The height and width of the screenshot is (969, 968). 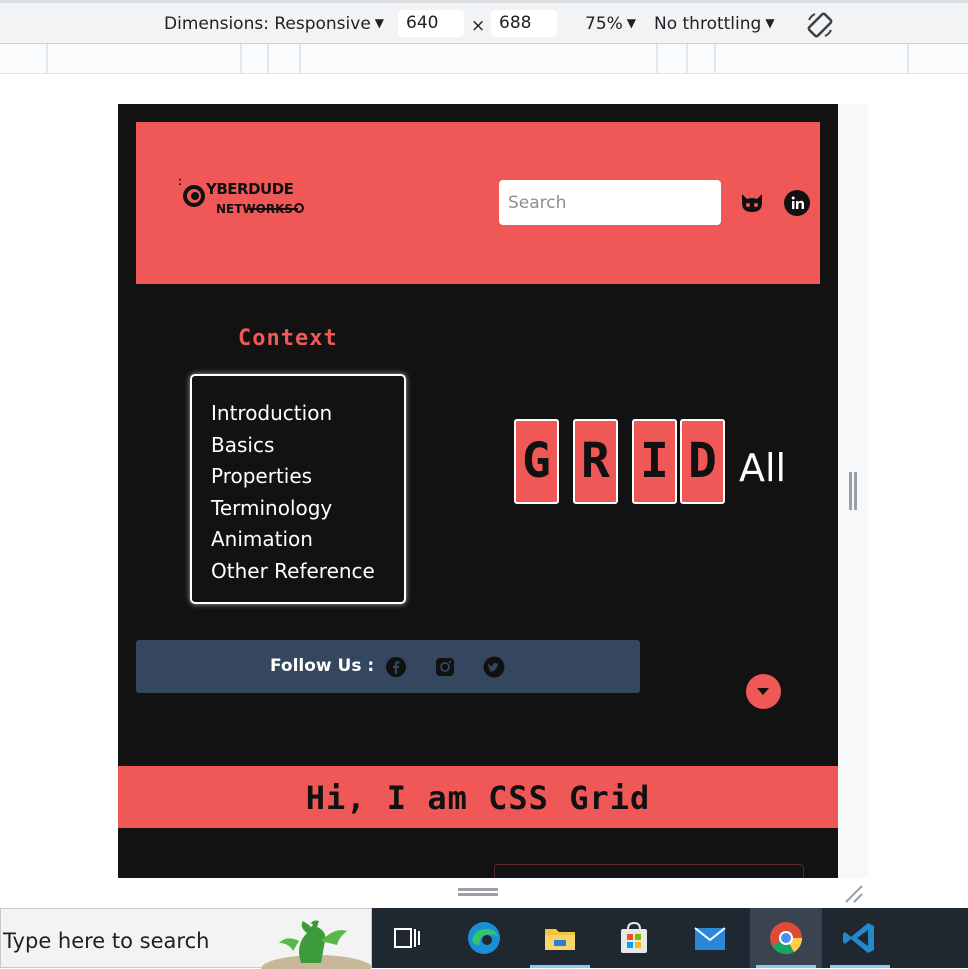 I want to click on context-item-animation: Animation, so click(x=307, y=540).